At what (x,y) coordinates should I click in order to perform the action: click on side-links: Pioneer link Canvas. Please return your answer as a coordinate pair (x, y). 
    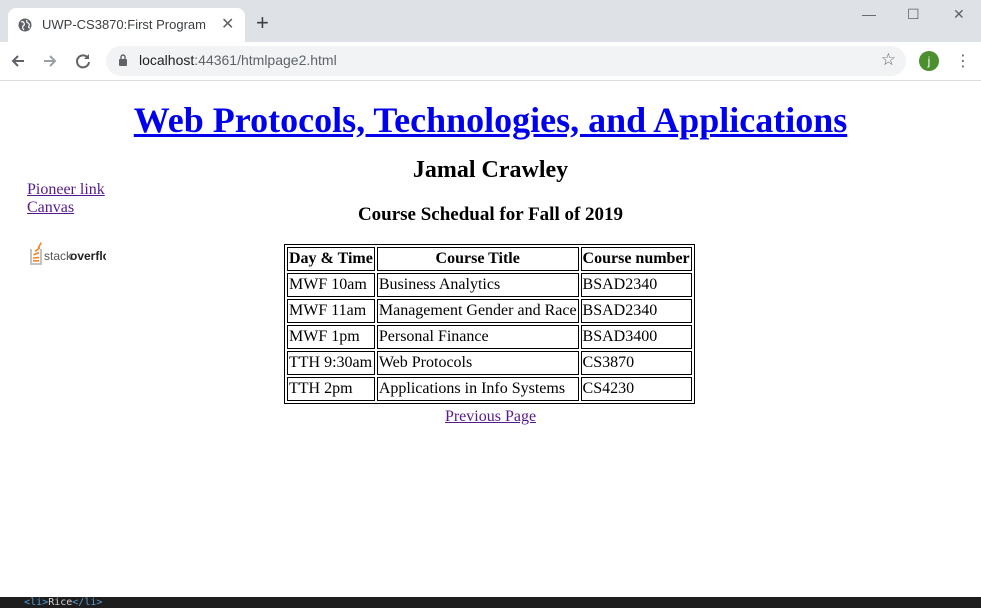
    Looking at the image, I should click on (66, 199).